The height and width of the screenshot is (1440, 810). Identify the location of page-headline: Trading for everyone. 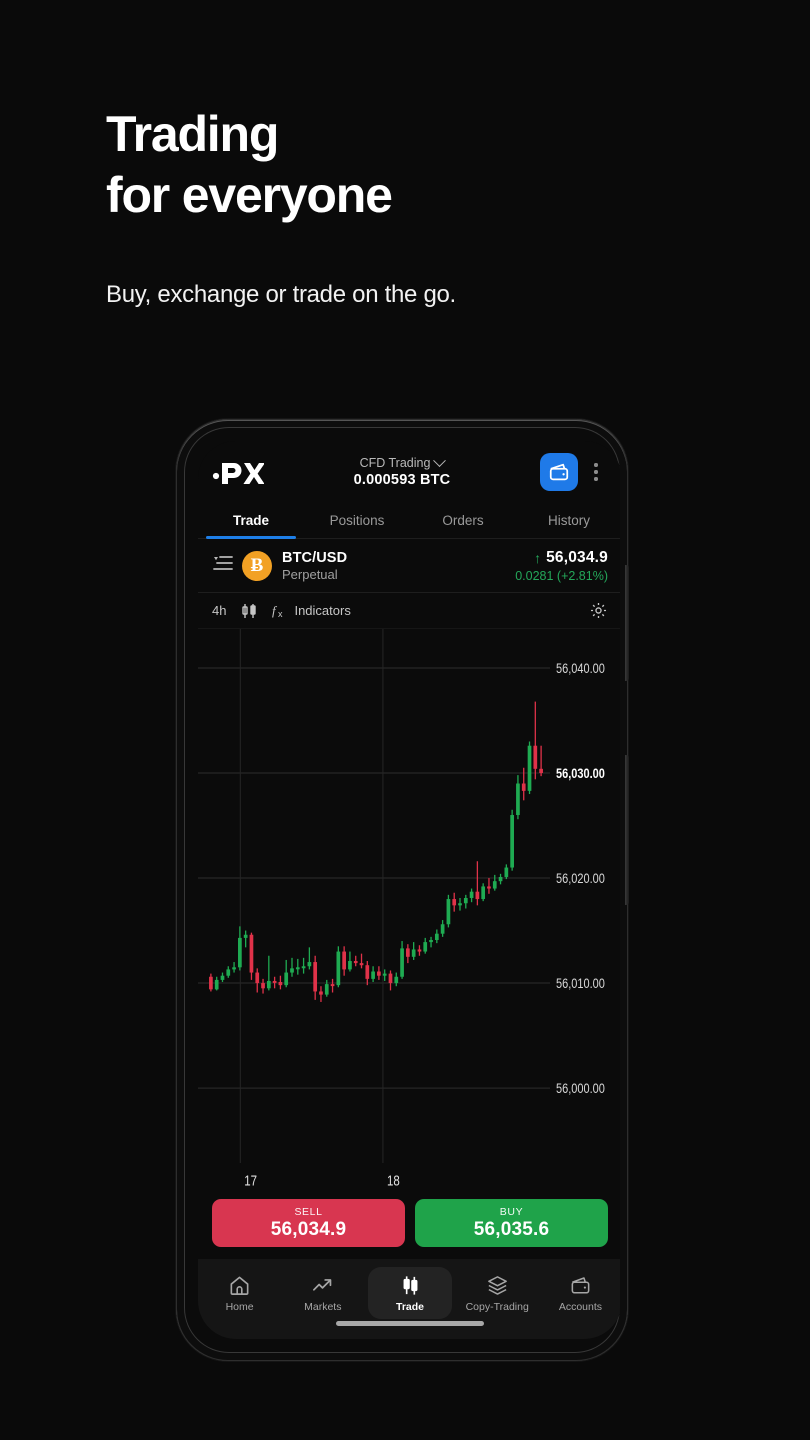
(249, 164).